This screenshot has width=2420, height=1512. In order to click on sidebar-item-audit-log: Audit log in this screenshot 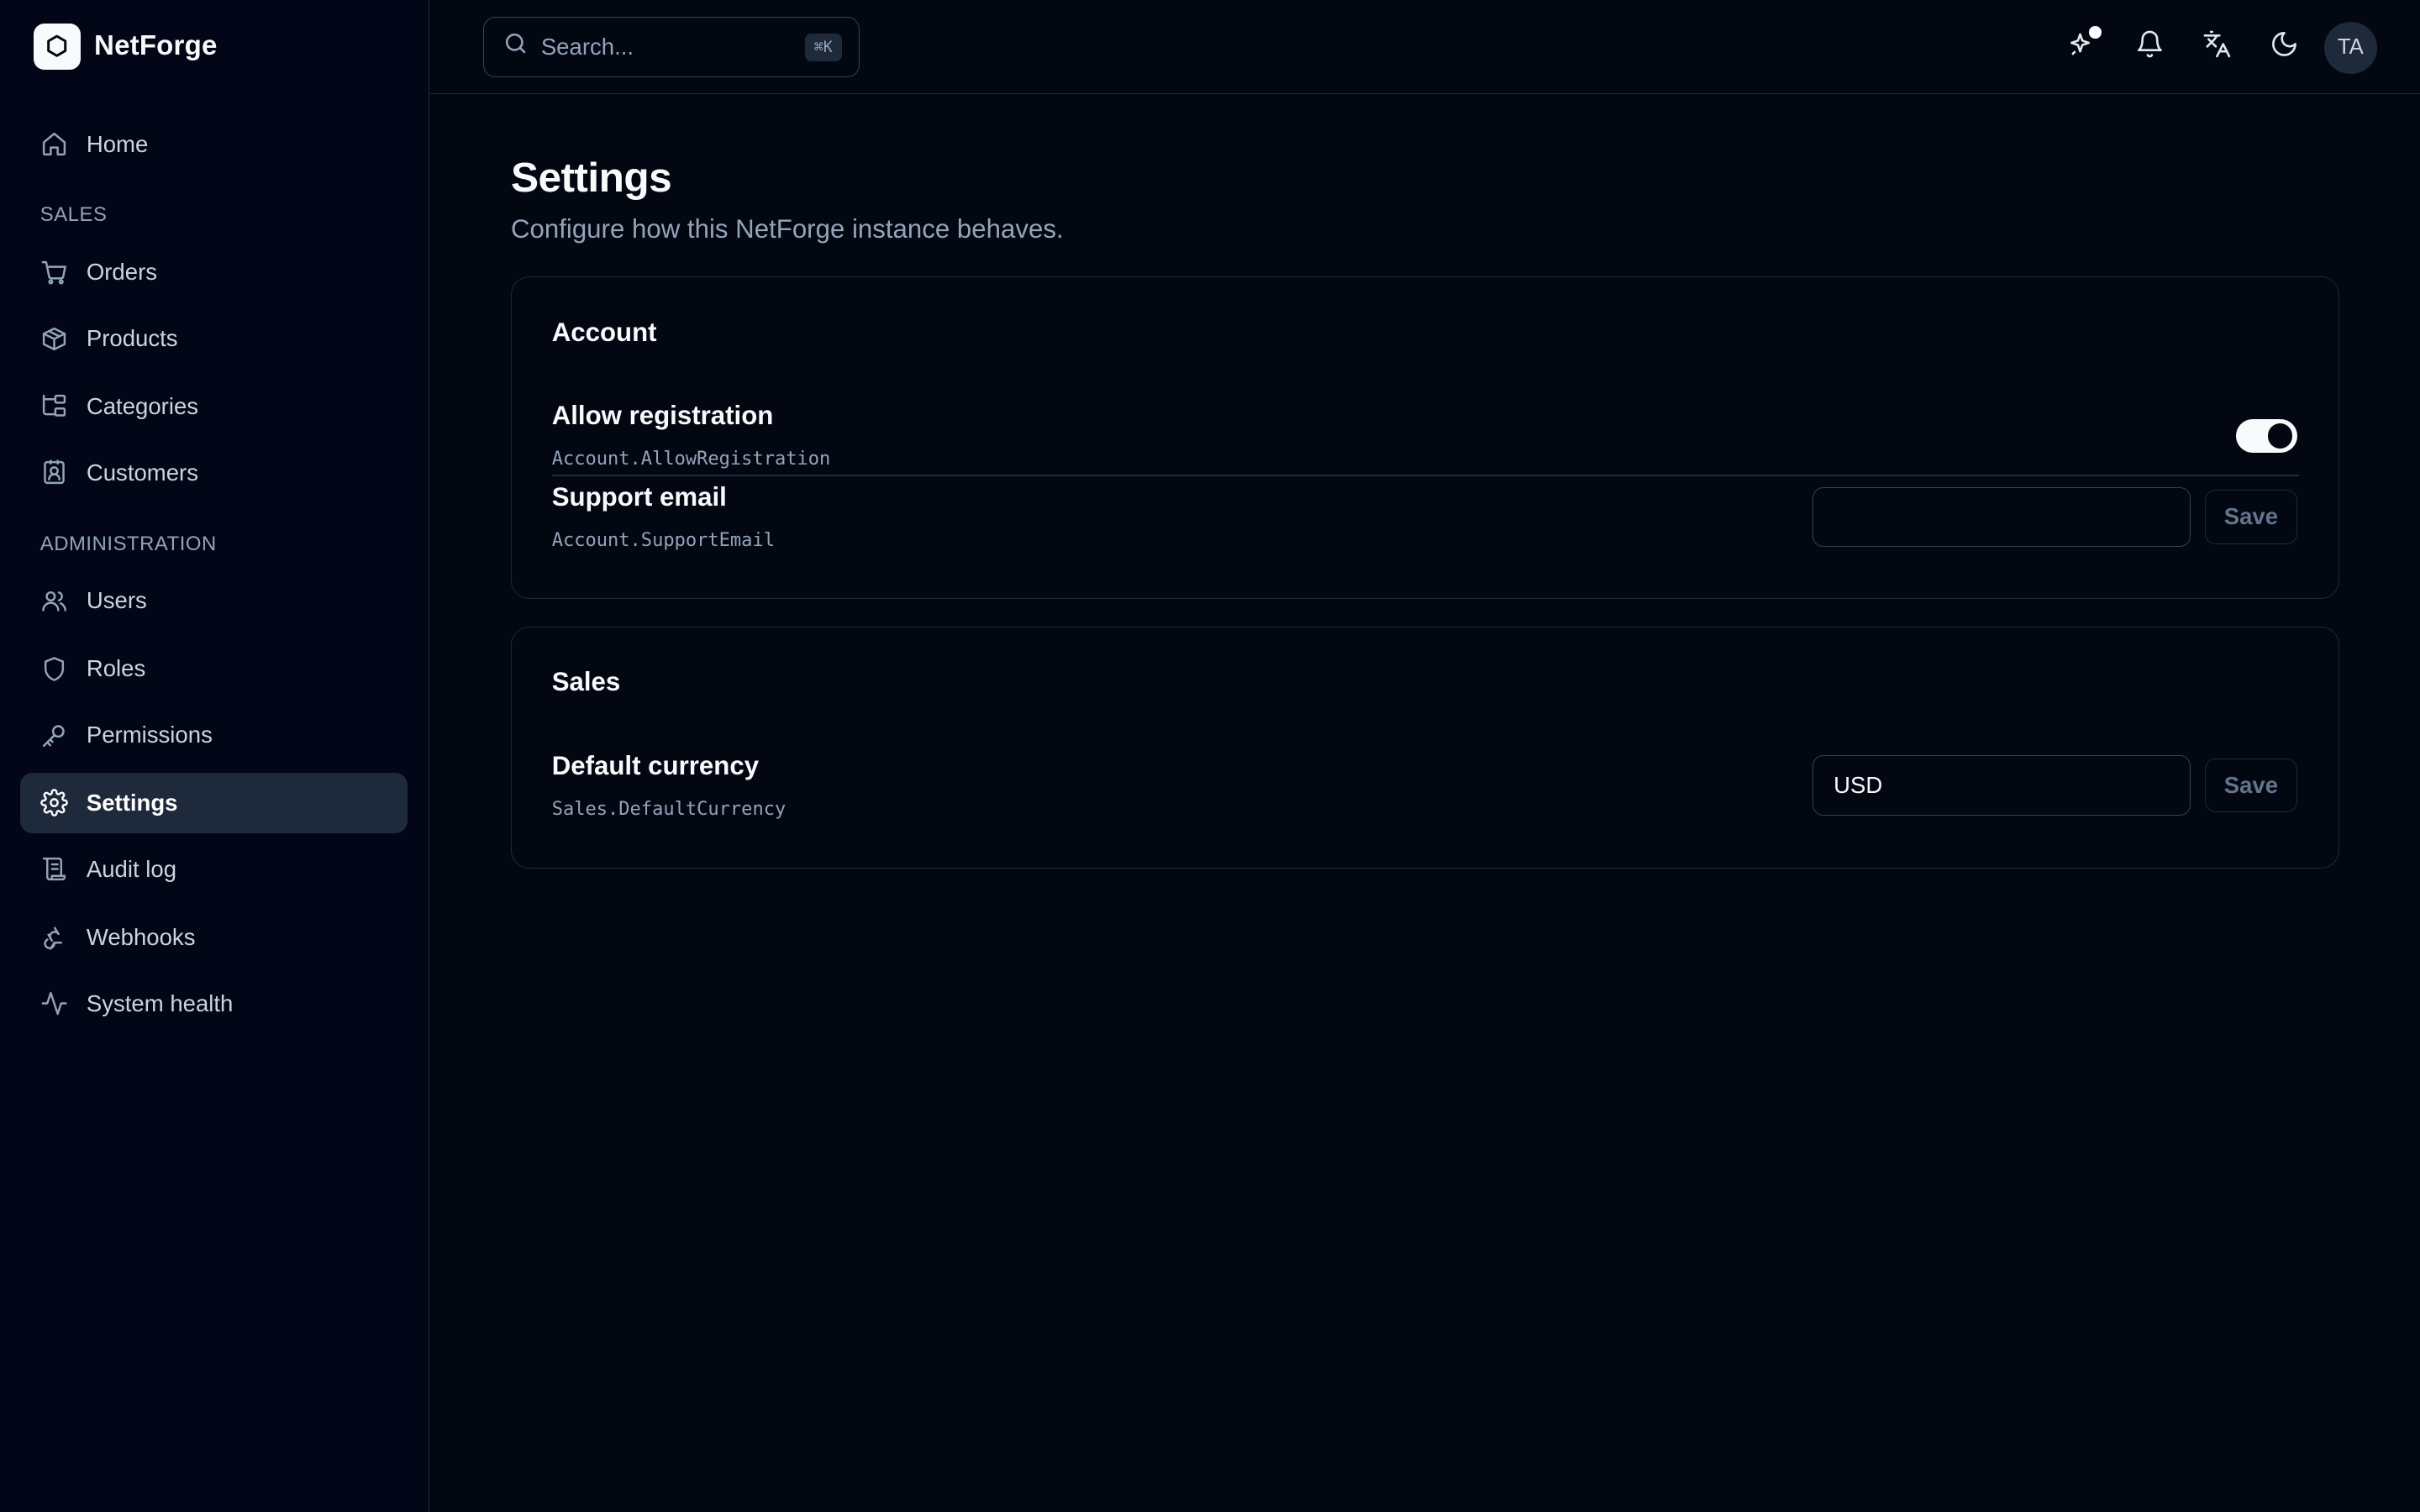, I will do `click(214, 869)`.